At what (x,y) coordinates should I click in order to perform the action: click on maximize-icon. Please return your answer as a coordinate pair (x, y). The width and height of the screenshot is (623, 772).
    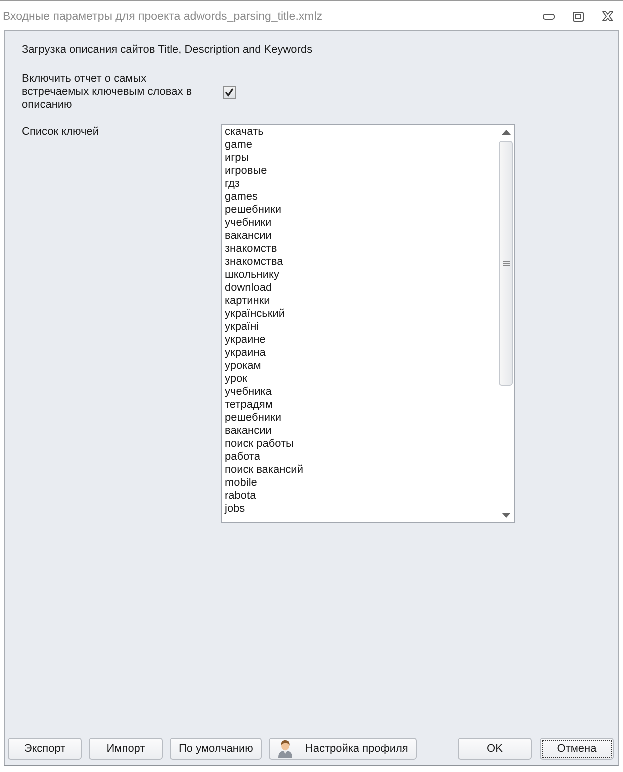
    Looking at the image, I should click on (578, 17).